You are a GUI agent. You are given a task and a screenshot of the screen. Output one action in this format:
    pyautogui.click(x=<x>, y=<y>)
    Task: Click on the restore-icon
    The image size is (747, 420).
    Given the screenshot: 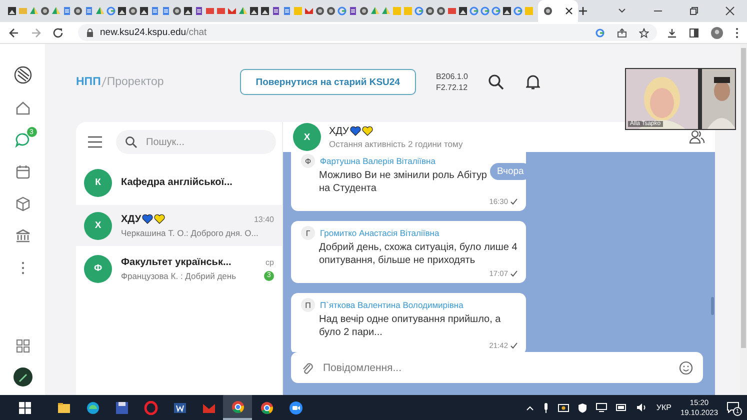 What is the action you would take?
    pyautogui.click(x=694, y=11)
    